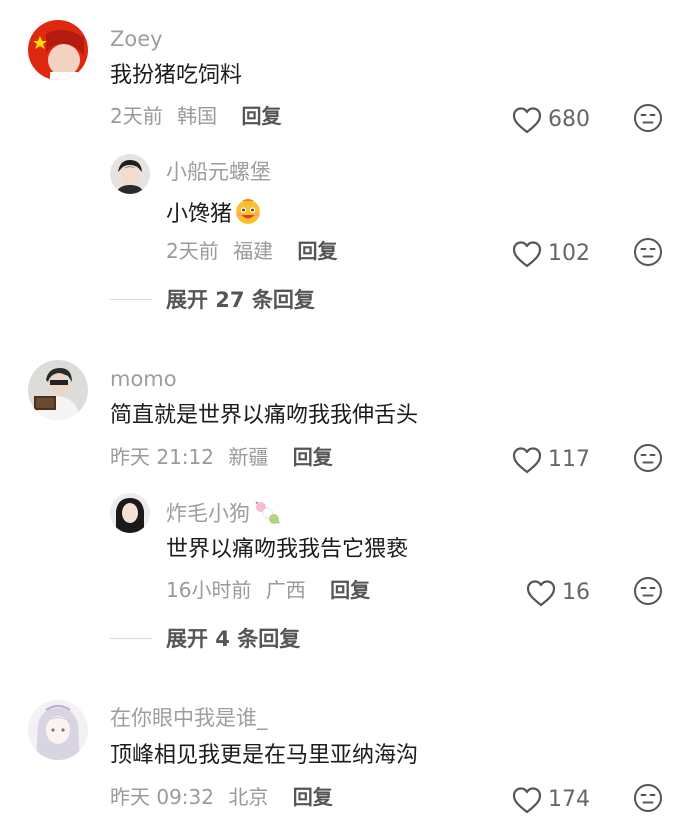  I want to click on like-button: 174, so click(551, 800).